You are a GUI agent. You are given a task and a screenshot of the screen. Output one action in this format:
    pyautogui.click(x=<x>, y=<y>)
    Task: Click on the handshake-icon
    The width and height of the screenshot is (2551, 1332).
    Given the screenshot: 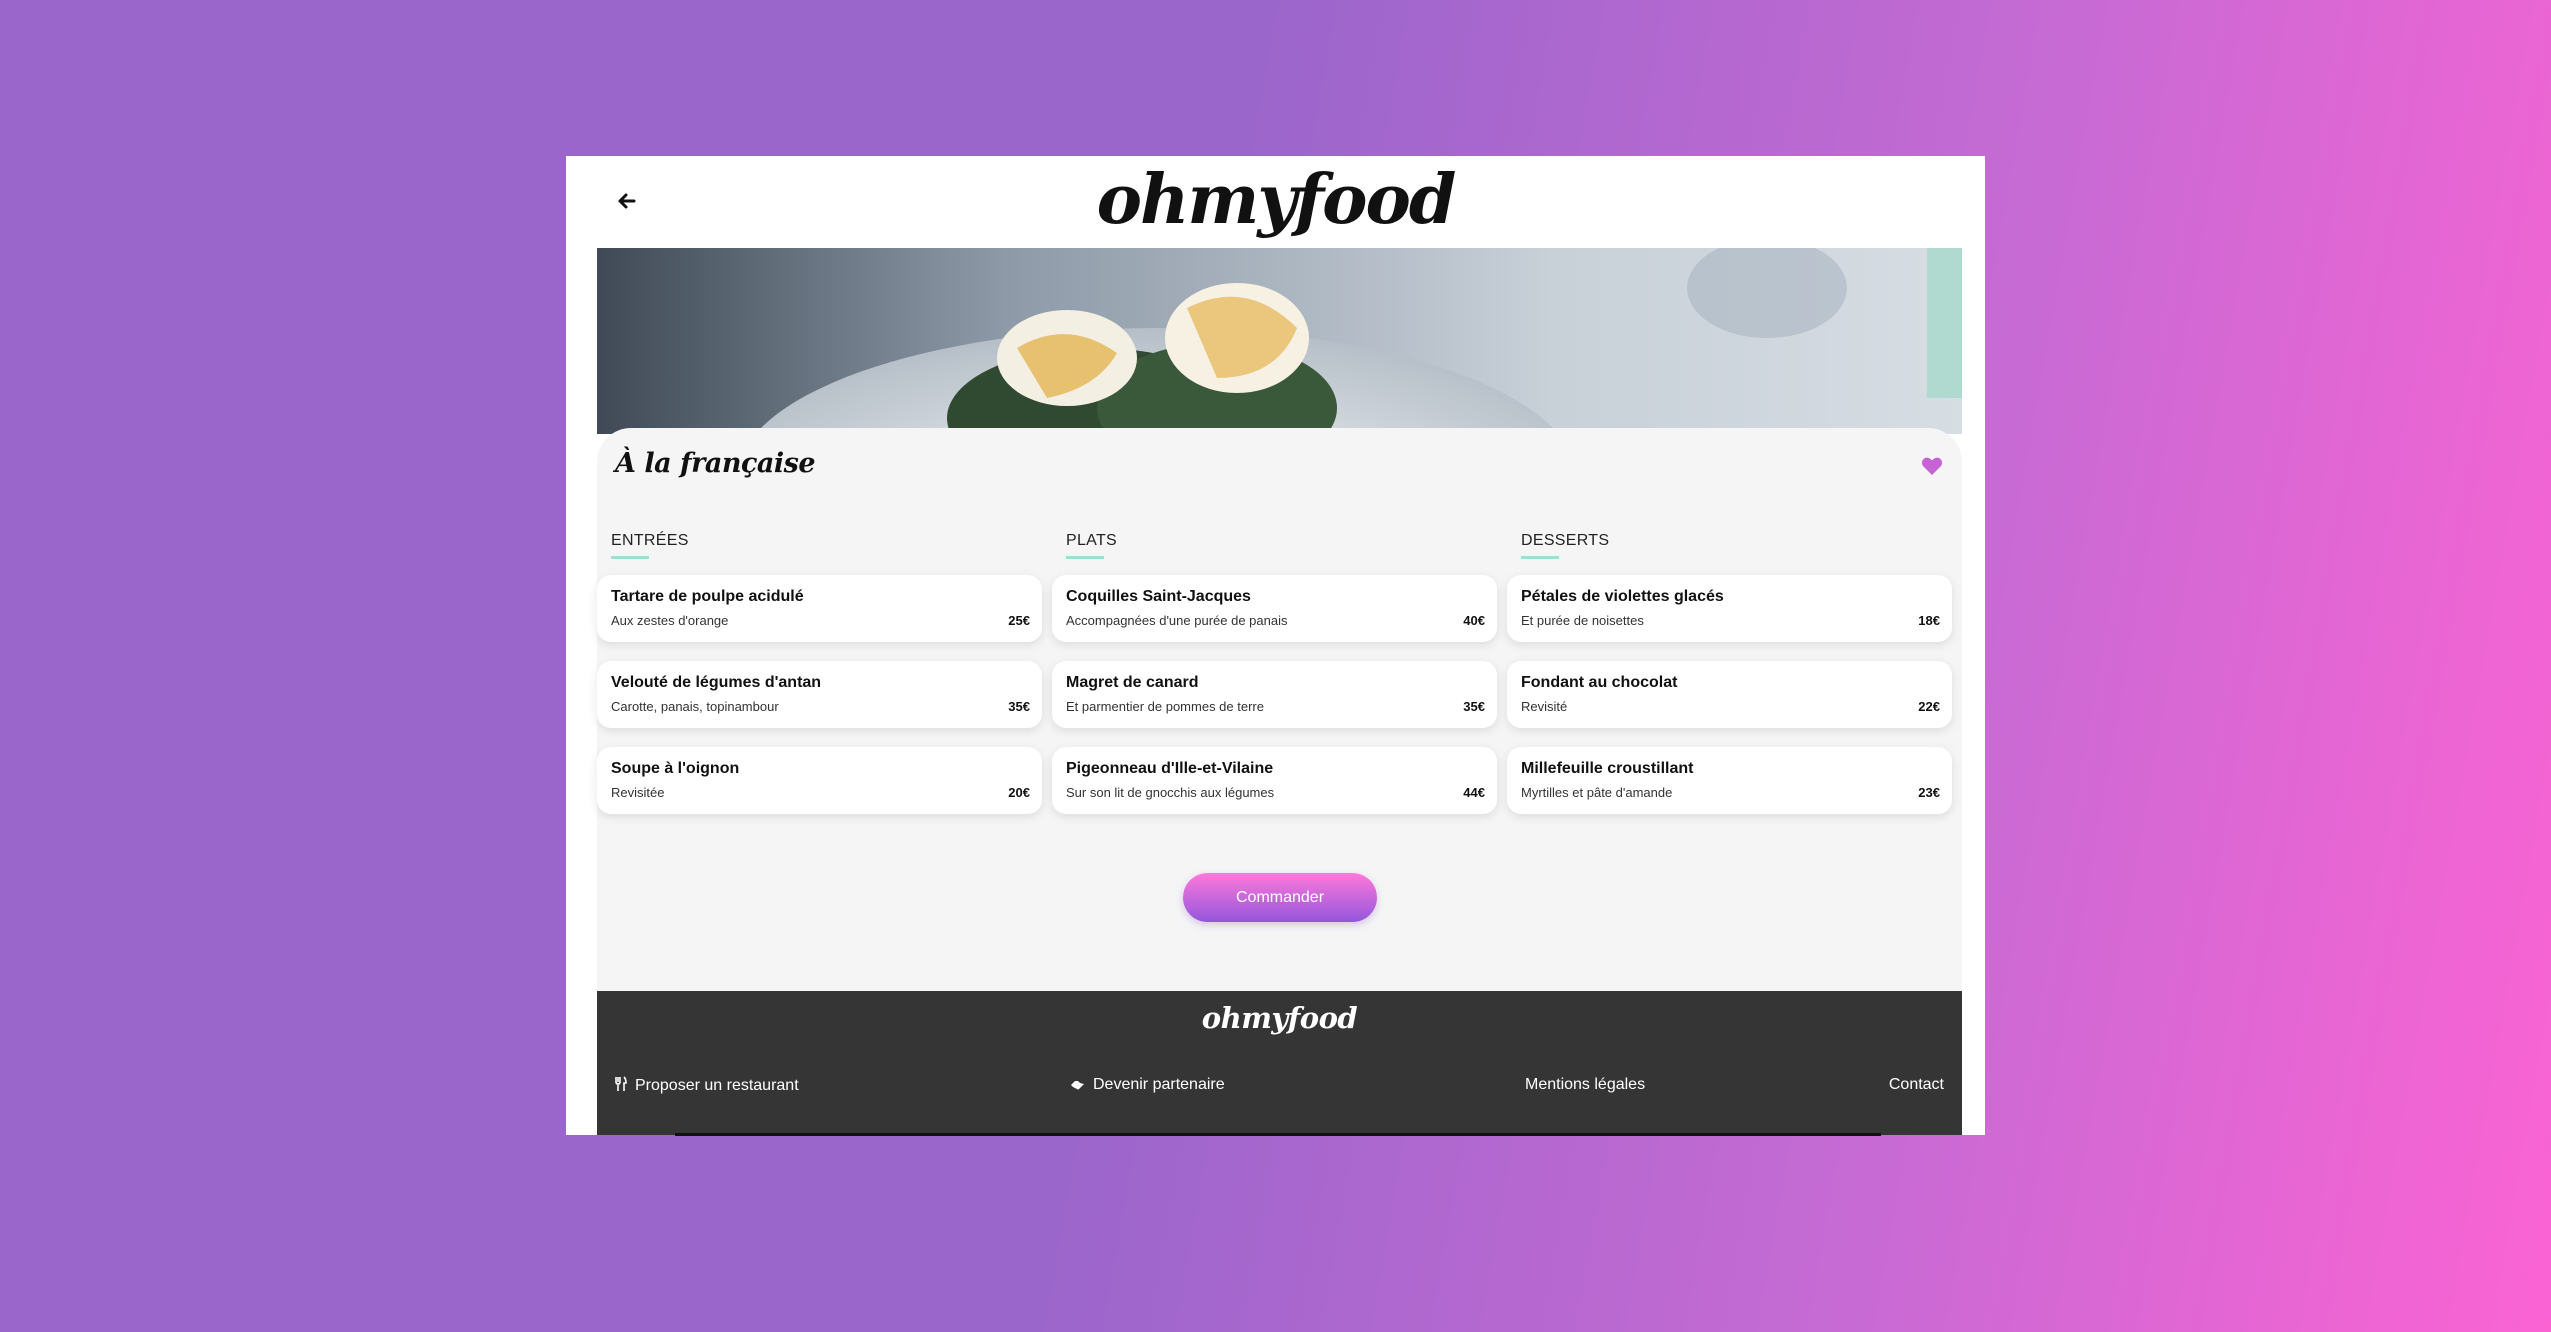 What is the action you would take?
    pyautogui.click(x=1077, y=1085)
    